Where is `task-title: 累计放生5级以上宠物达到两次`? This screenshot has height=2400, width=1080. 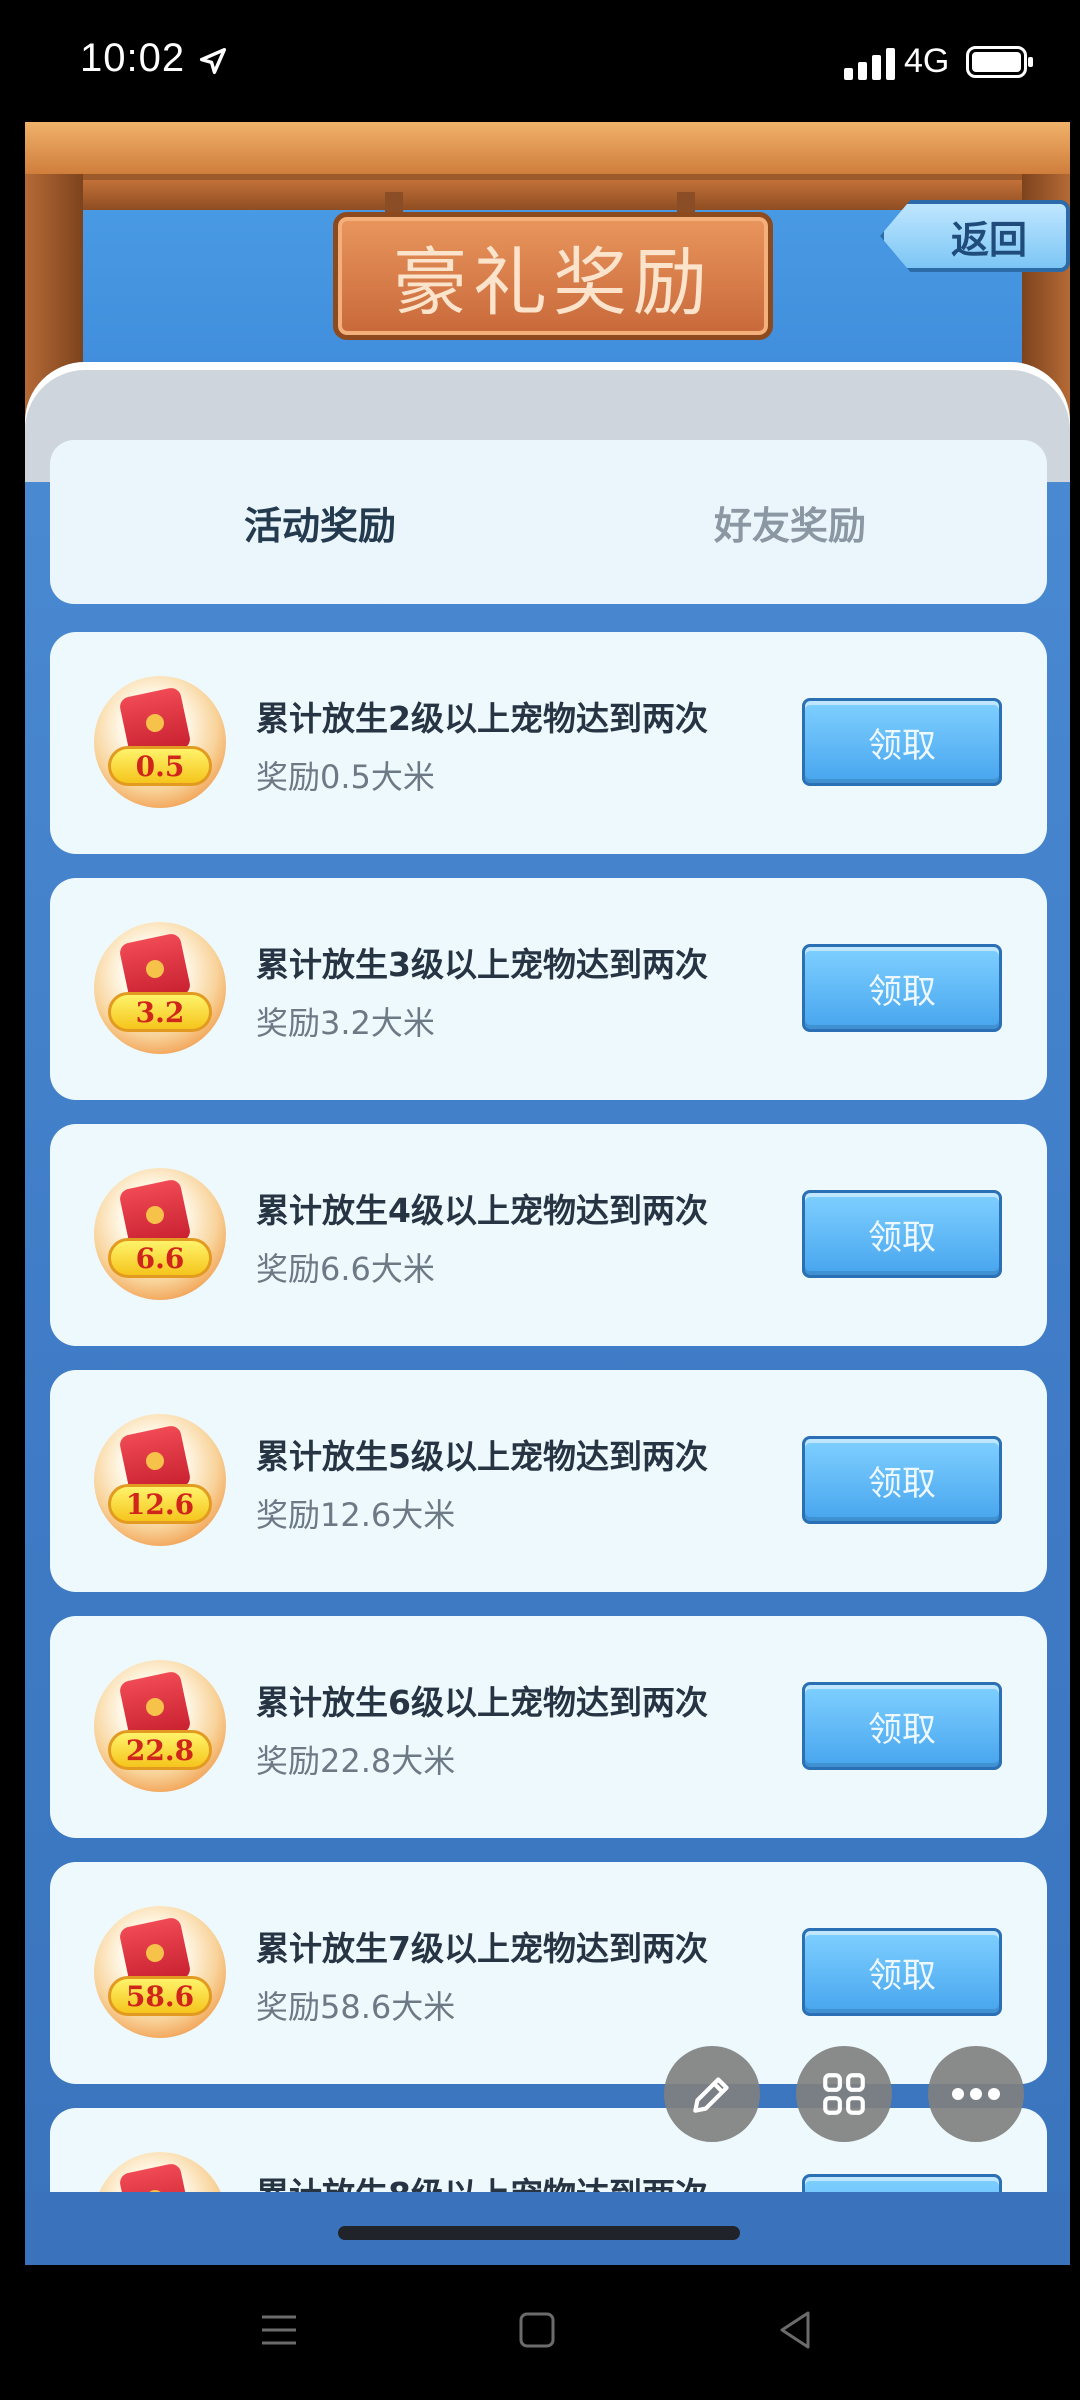
task-title: 累计放生5级以上宠物达到两次 is located at coordinates (482, 1456).